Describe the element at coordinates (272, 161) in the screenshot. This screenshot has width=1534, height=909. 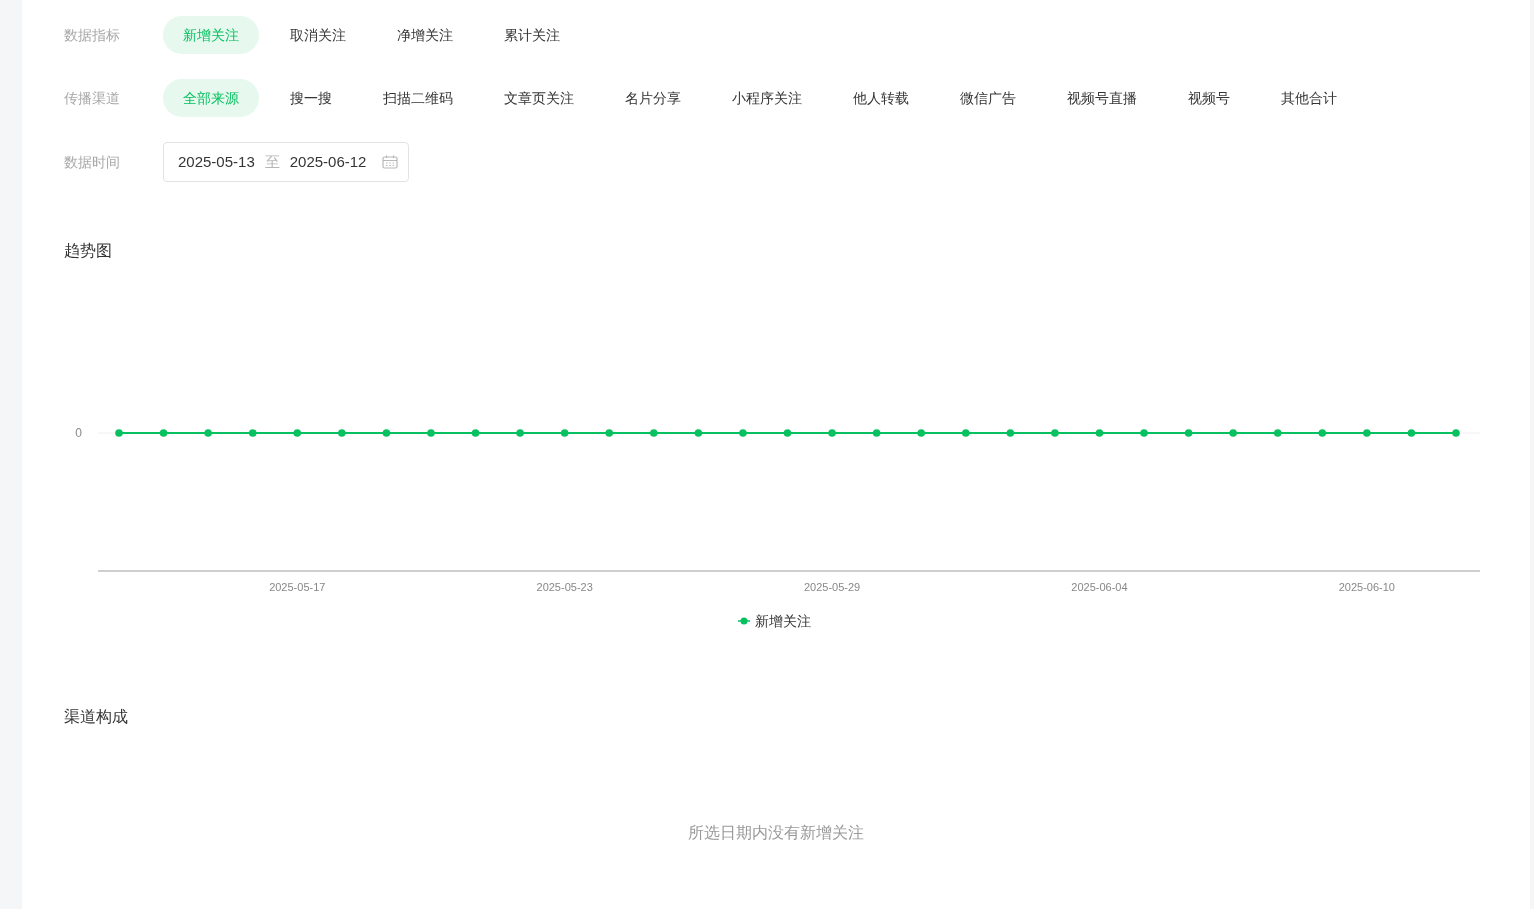
I see `range-separator: 至` at that location.